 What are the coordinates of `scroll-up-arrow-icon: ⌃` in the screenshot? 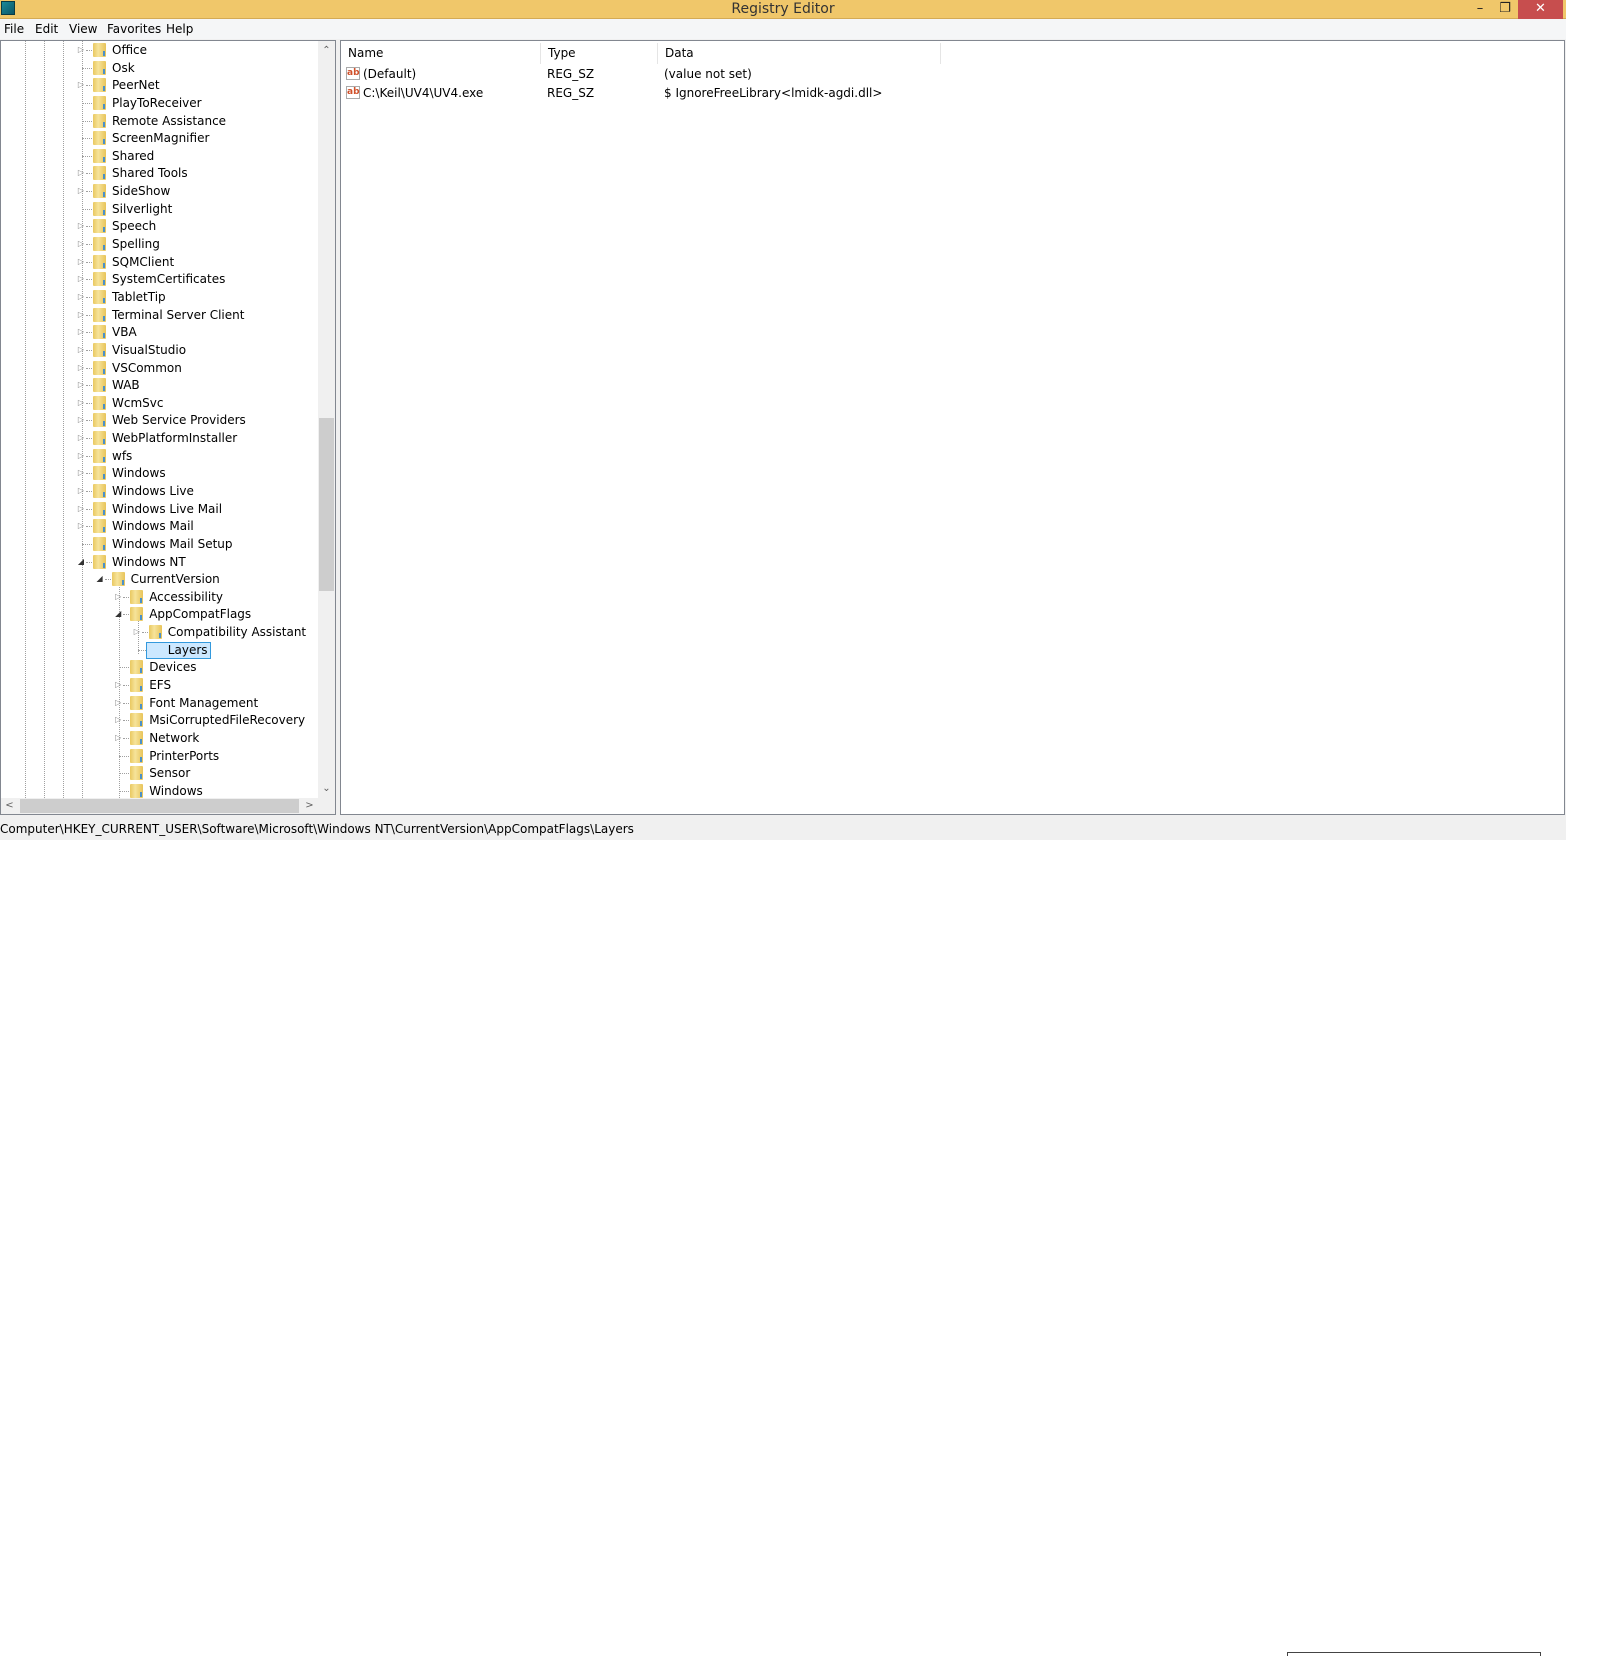 It's located at (326, 50).